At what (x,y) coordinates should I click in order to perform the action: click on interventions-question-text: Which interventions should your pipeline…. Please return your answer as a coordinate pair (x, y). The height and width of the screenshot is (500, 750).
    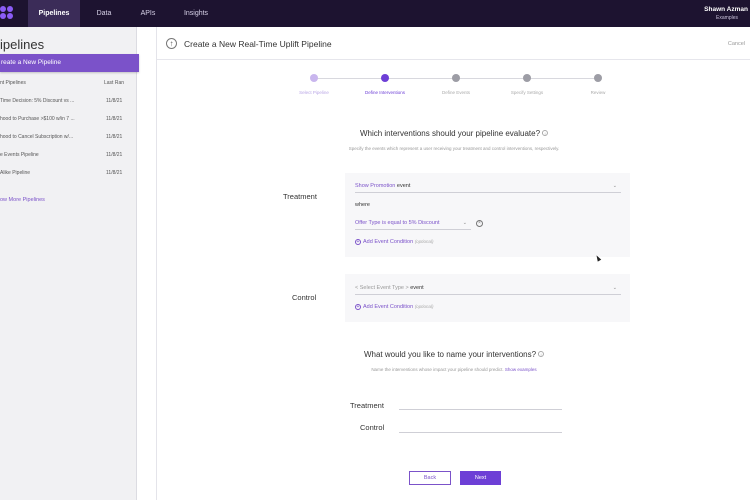
    Looking at the image, I should click on (450, 133).